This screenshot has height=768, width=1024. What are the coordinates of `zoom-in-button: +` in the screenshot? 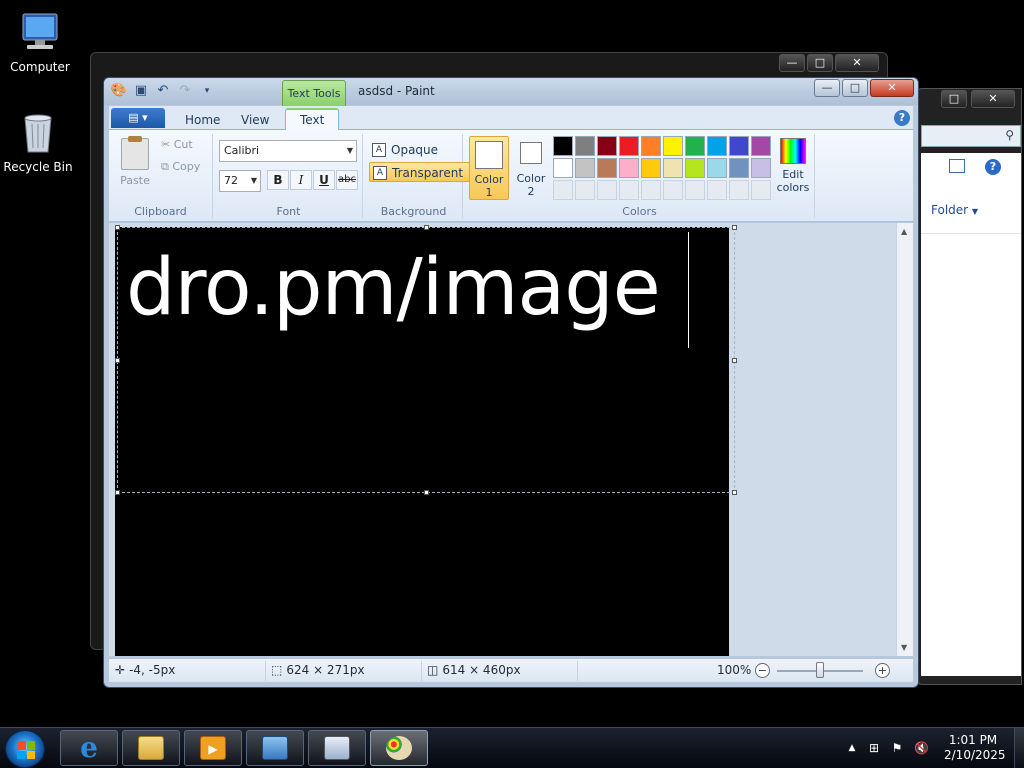 It's located at (882, 670).